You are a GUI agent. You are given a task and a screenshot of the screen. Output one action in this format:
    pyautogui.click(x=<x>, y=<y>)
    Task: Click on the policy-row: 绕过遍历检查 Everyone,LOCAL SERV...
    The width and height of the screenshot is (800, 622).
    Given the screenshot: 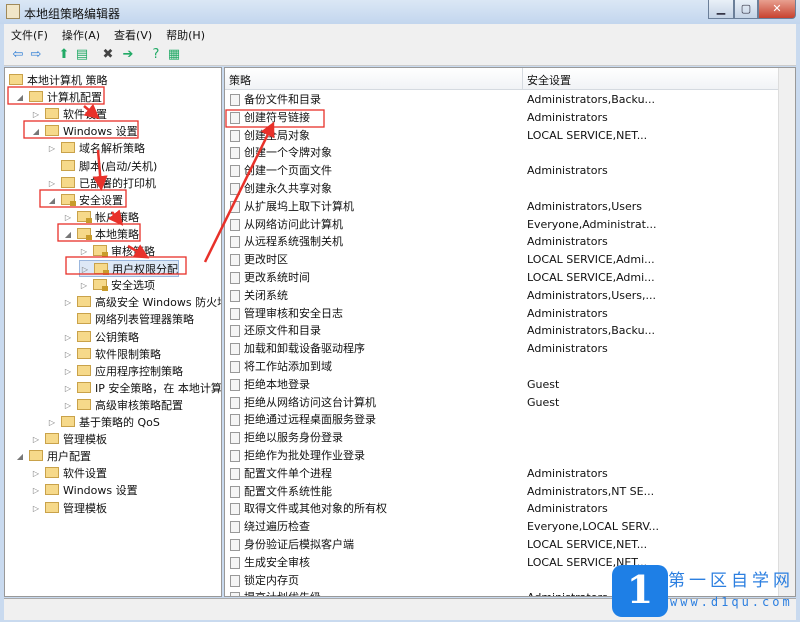 What is the action you would take?
    pyautogui.click(x=510, y=527)
    